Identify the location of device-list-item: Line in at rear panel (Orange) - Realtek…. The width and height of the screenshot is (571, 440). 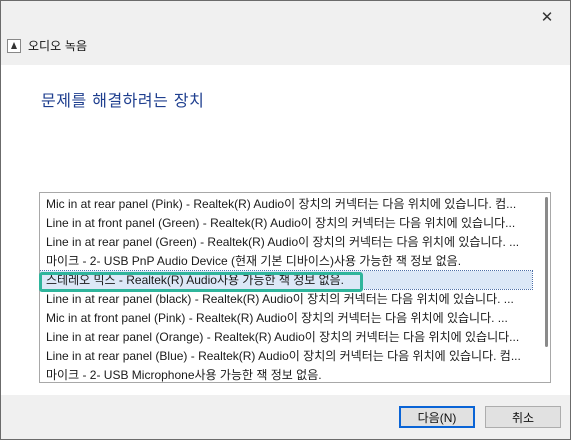
(286, 337).